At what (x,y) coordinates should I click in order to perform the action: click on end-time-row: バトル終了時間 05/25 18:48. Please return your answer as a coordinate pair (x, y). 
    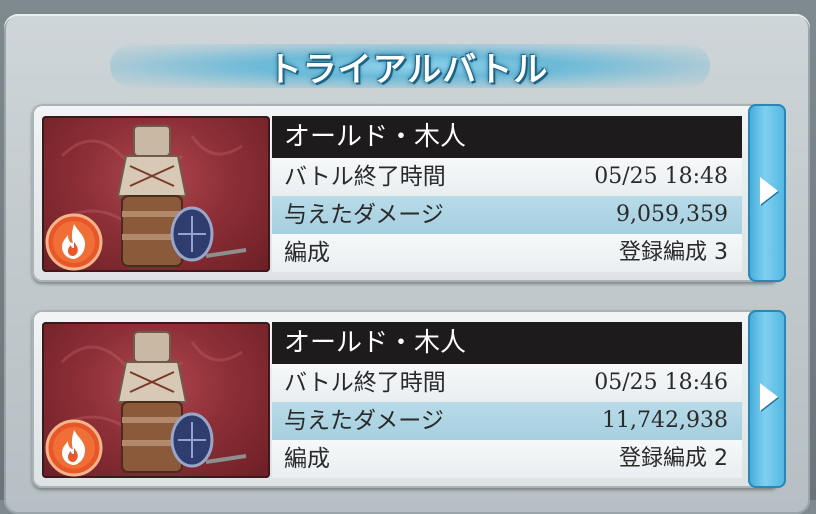
    Looking at the image, I should click on (507, 177).